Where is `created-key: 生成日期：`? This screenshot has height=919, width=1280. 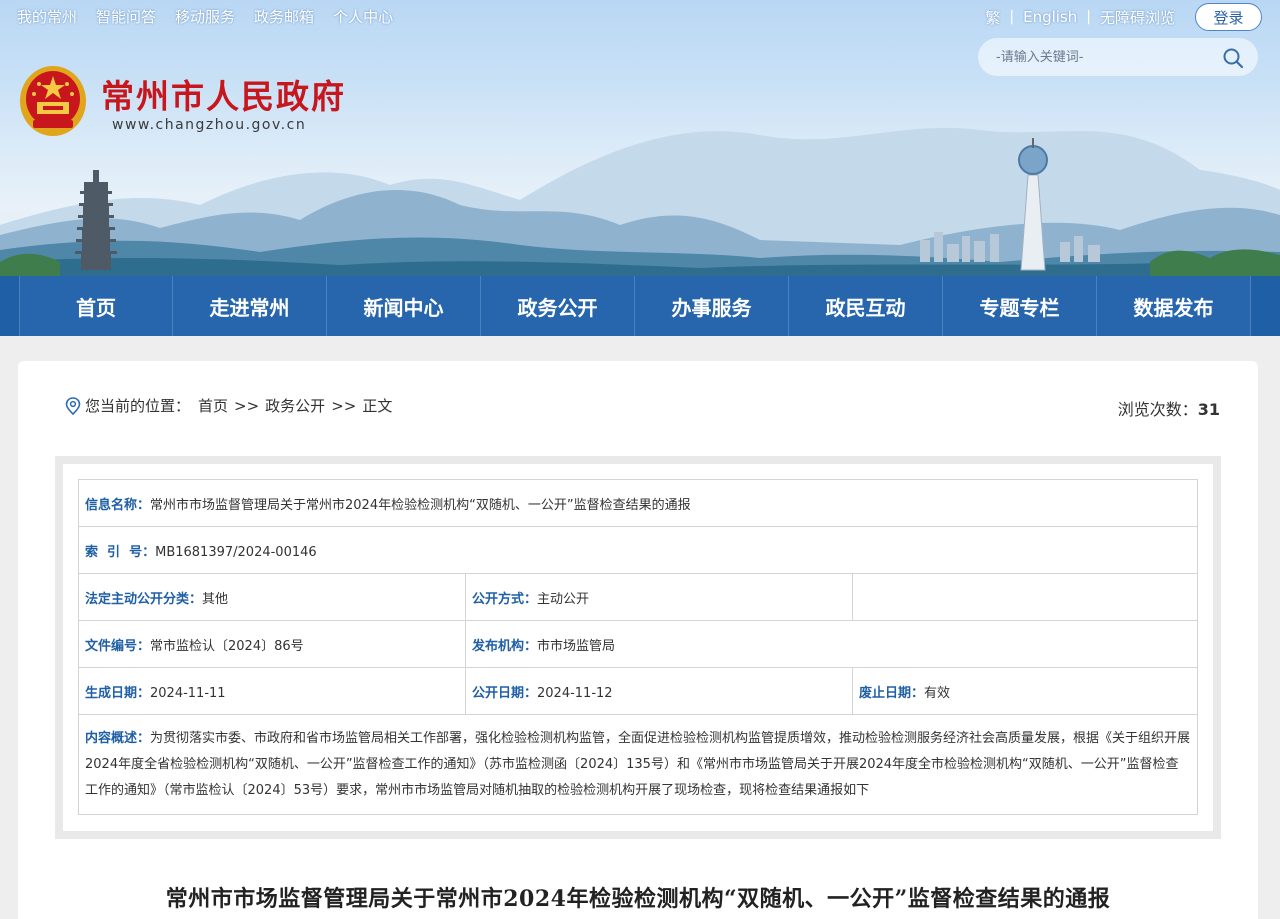
created-key: 生成日期： is located at coordinates (118, 693).